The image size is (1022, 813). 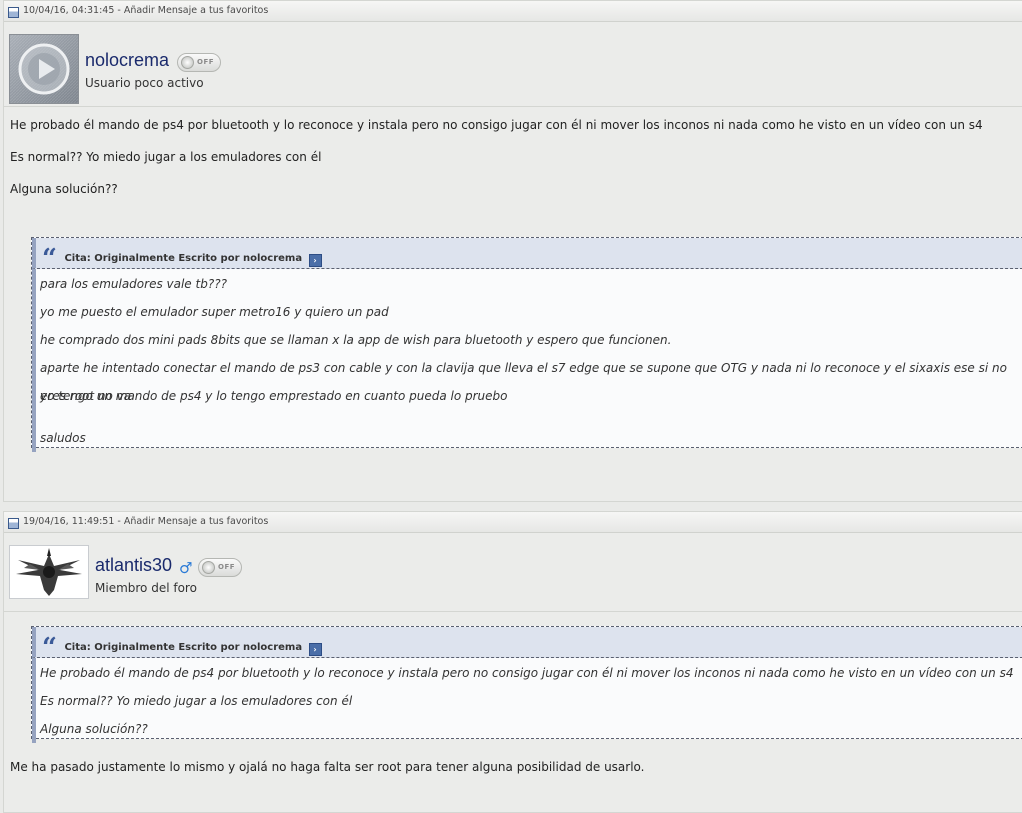 What do you see at coordinates (513, 572) in the screenshot?
I see `user-info: atlantis30 ♂ OFF Miembro del foro` at bounding box center [513, 572].